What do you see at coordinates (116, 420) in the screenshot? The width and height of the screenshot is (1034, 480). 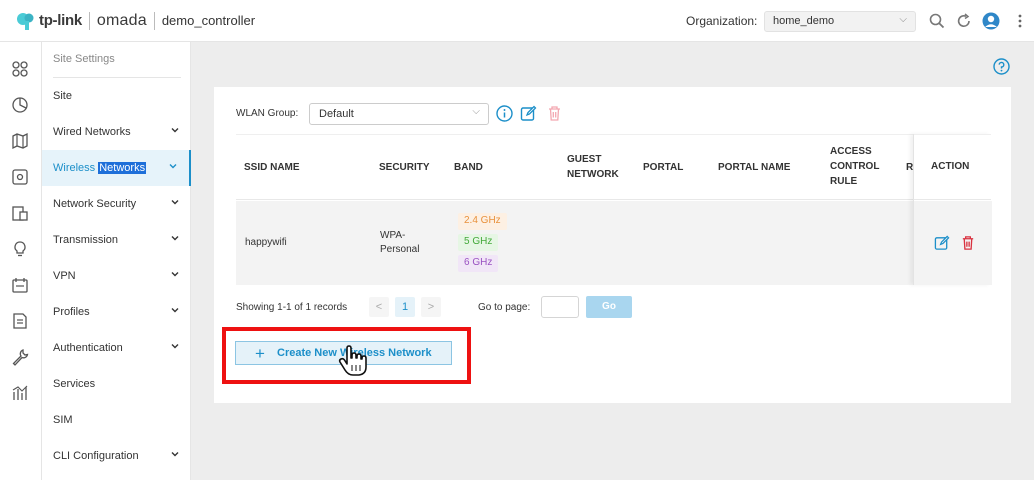 I see `sidebar-item-sim: SIM` at bounding box center [116, 420].